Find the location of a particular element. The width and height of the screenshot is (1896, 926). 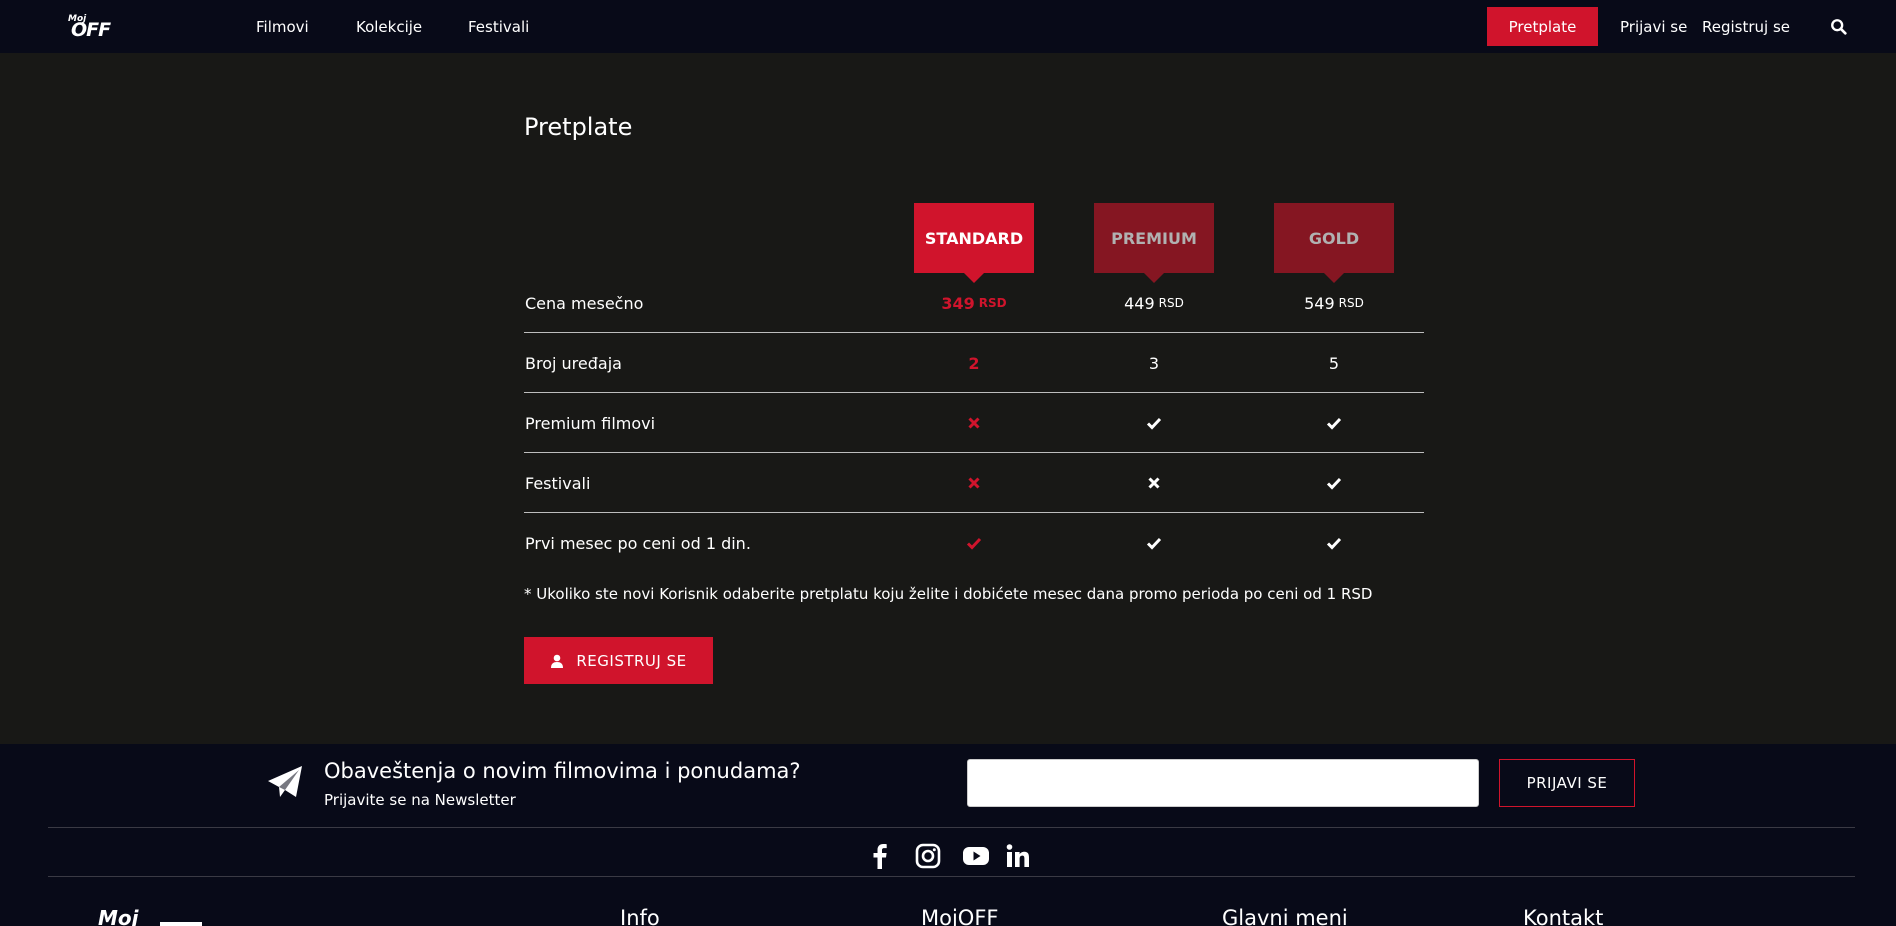

footer-logo-mark is located at coordinates (181, 924).